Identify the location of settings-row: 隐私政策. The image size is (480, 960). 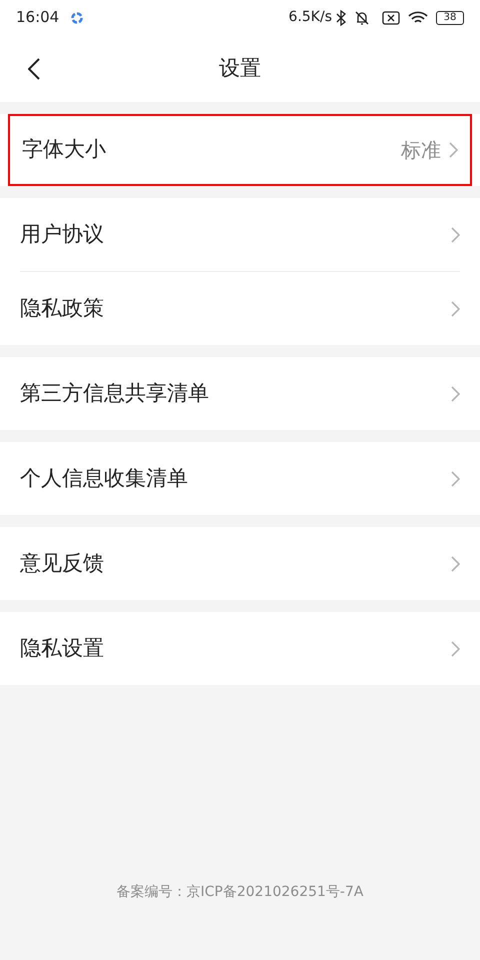
(240, 308).